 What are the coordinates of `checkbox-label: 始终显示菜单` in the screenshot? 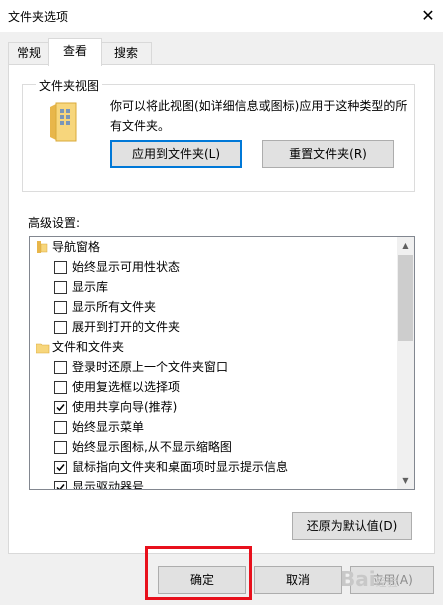 It's located at (108, 427).